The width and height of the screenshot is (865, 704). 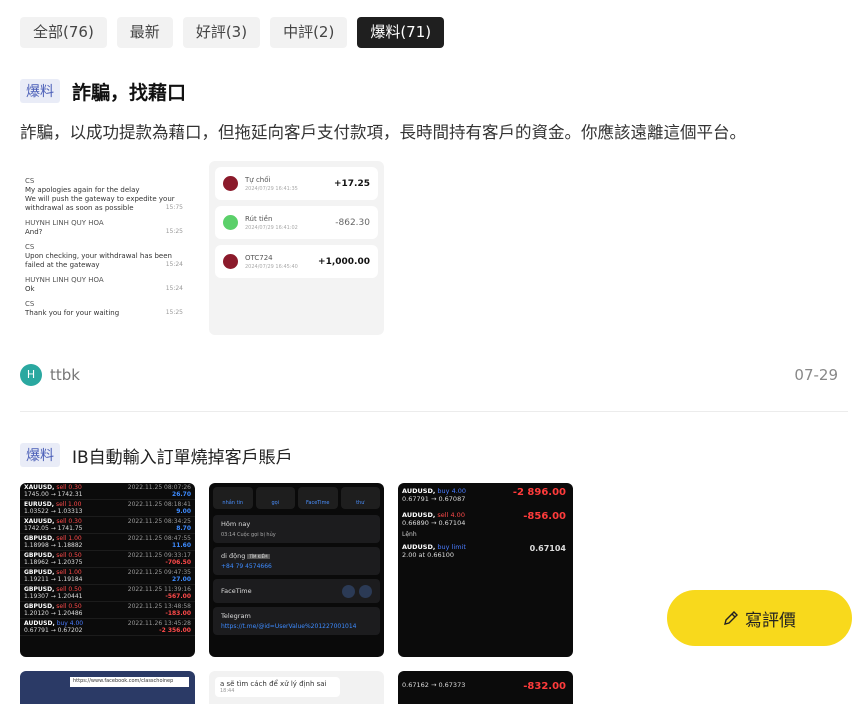 What do you see at coordinates (107, 687) in the screenshot?
I see `post-image-facebook: https://www.facebook.com/classchoinep` at bounding box center [107, 687].